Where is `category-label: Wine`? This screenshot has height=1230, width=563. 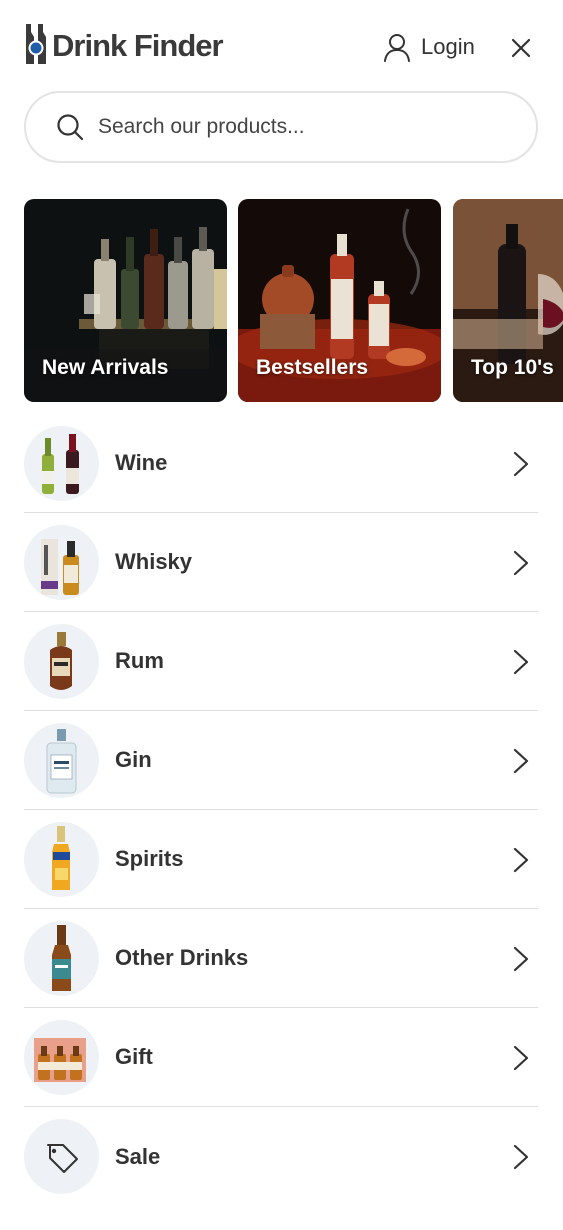
category-label: Wine is located at coordinates (141, 462).